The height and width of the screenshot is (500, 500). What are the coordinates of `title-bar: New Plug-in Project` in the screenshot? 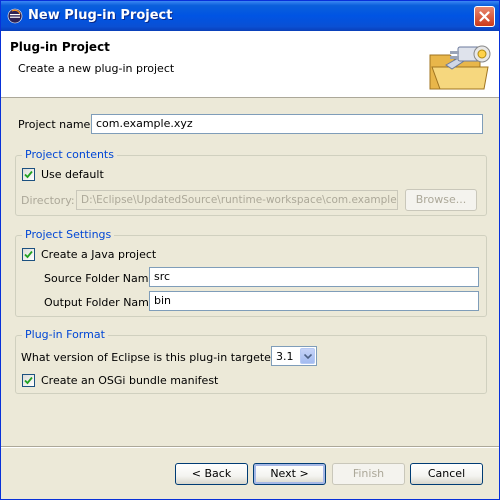 It's located at (250, 16).